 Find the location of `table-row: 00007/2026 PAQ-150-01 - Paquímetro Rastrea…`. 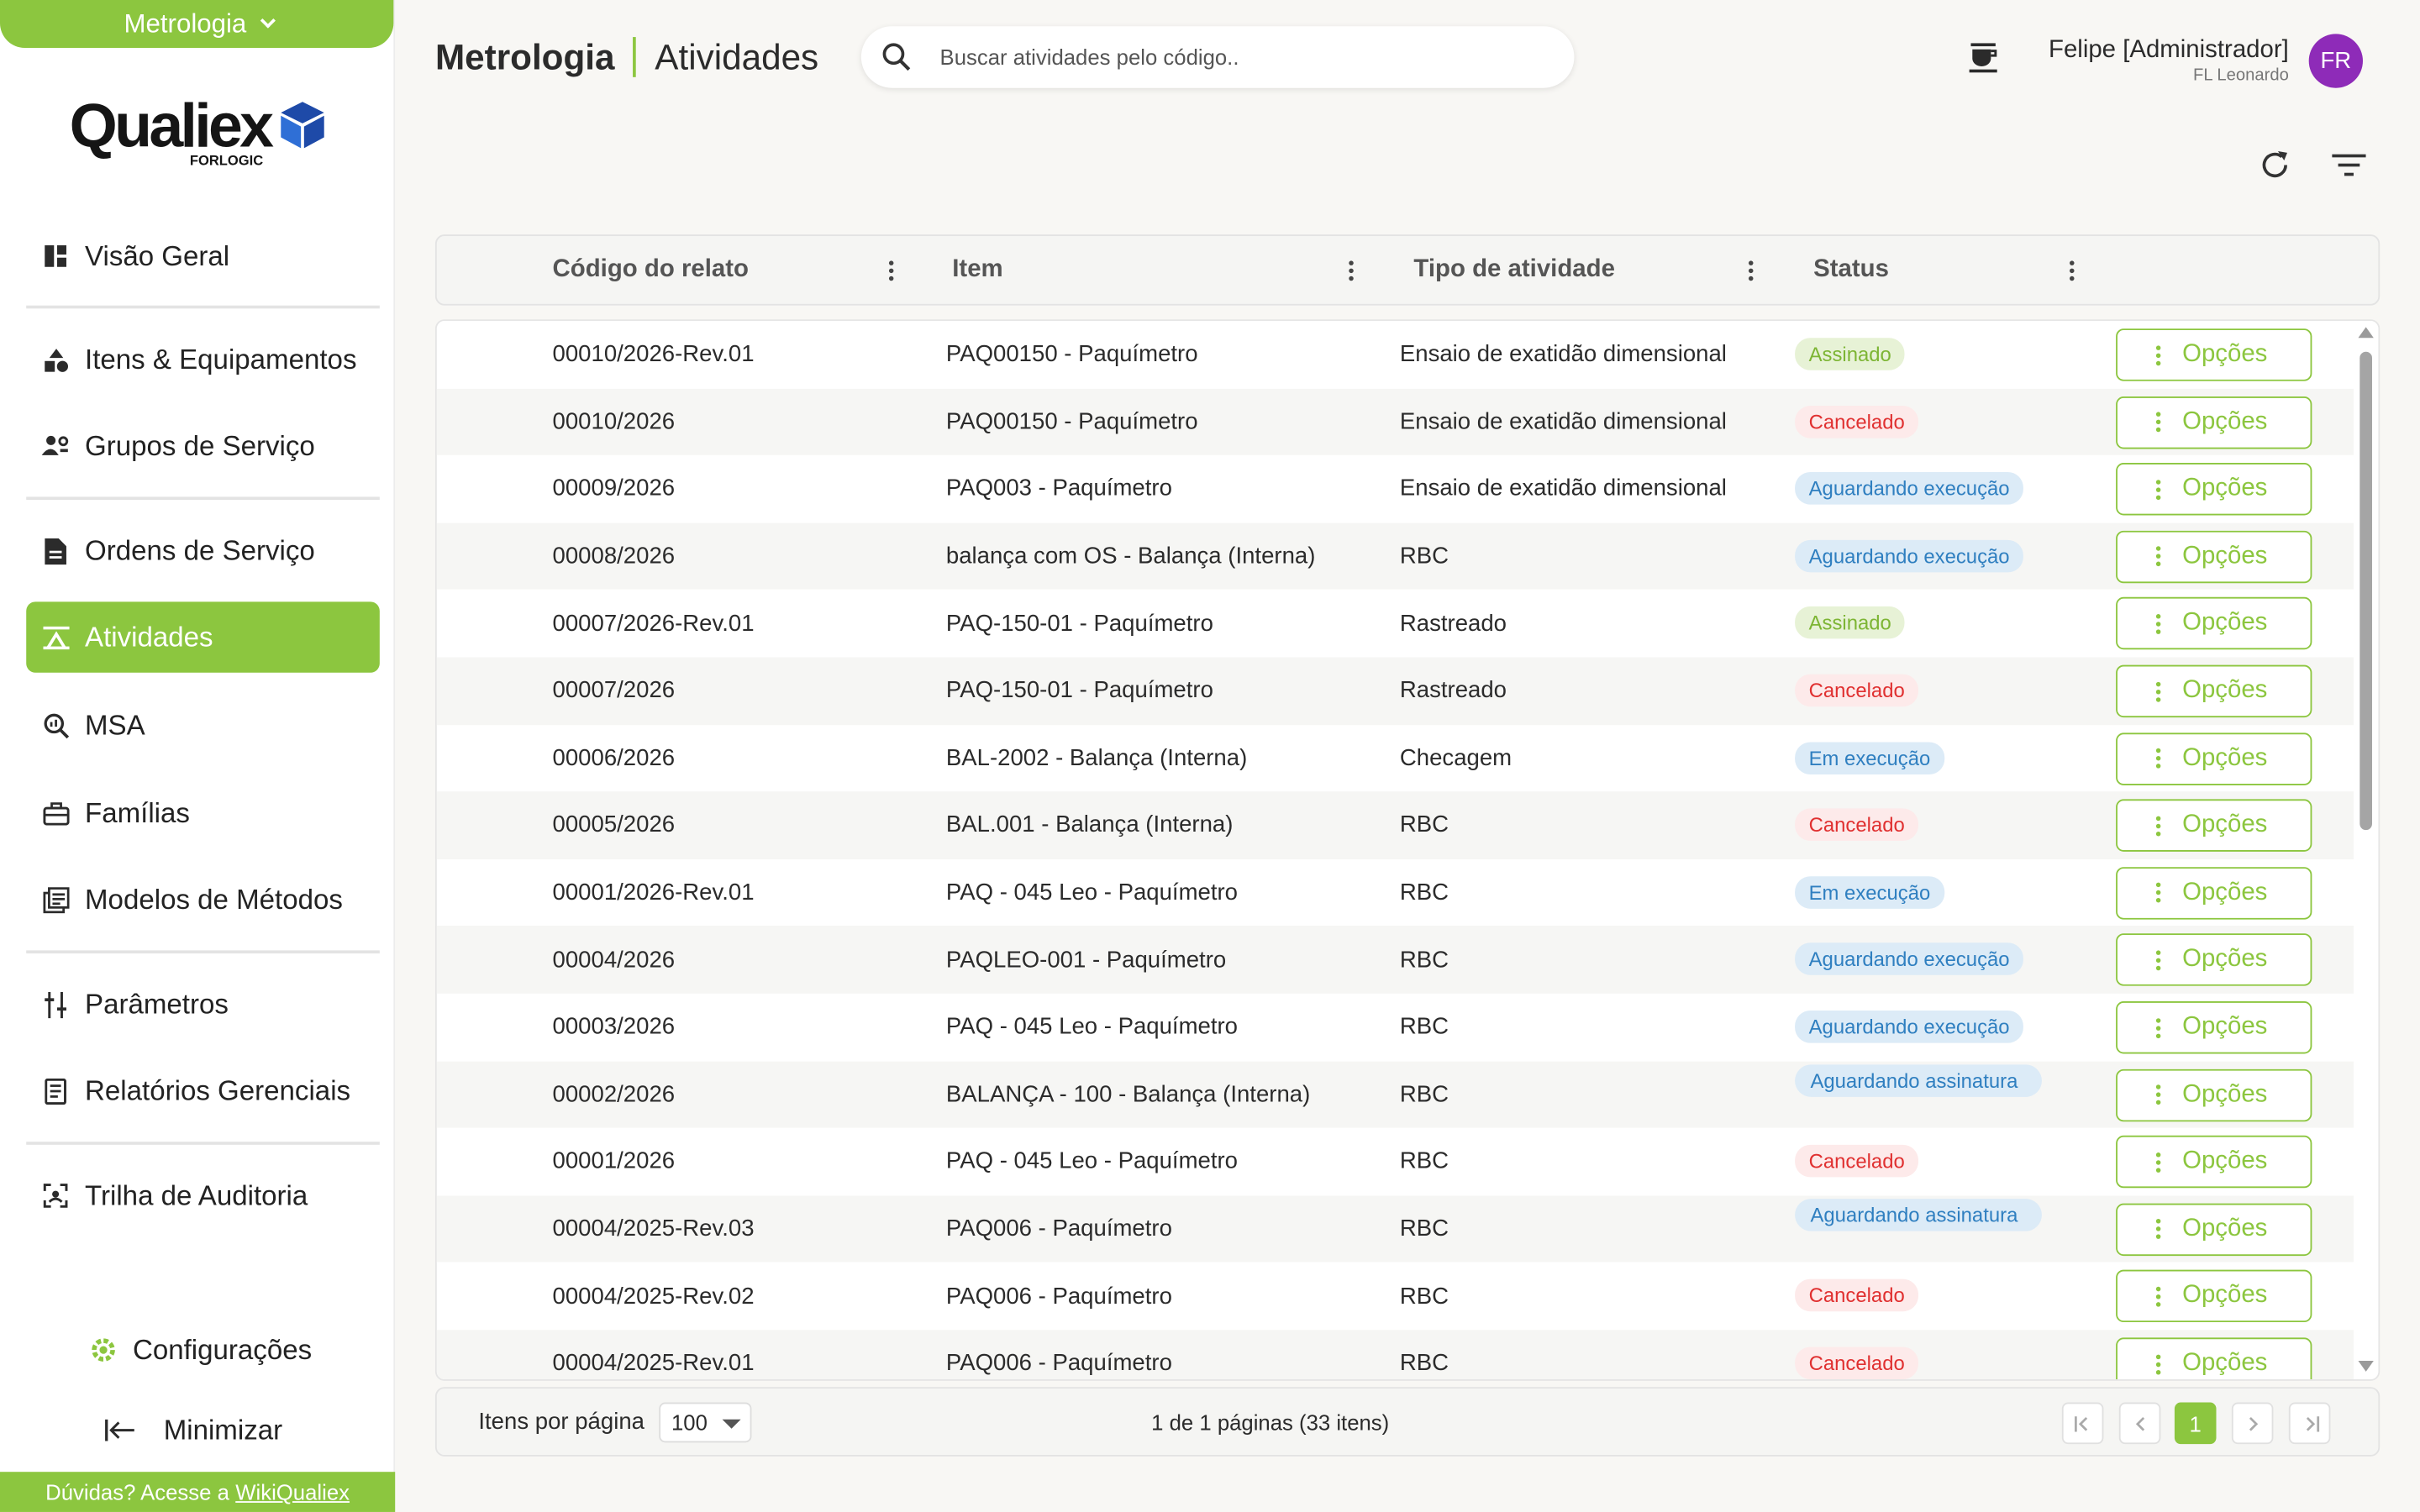

table-row: 00007/2026 PAQ-150-01 - Paquímetro Rastrea… is located at coordinates (1395, 691).